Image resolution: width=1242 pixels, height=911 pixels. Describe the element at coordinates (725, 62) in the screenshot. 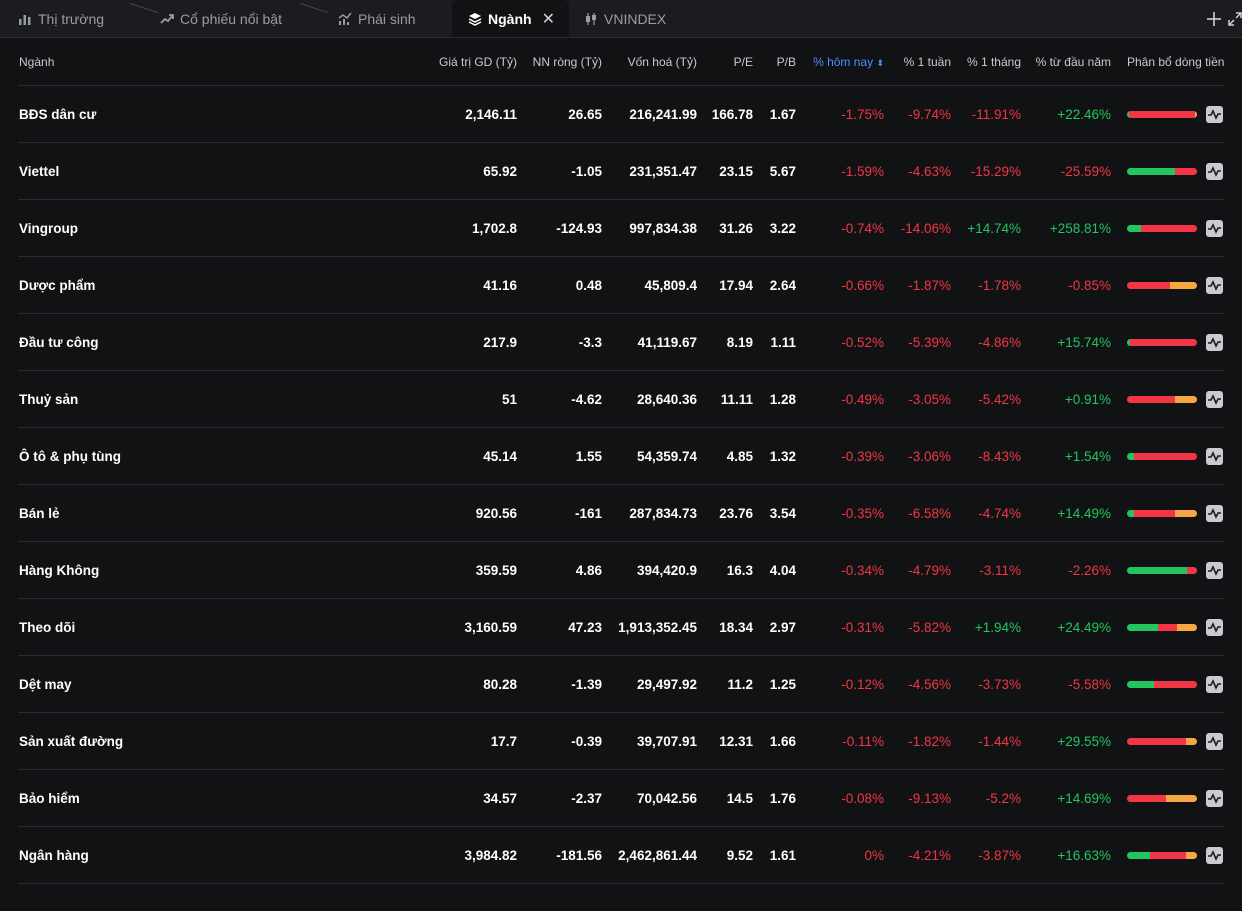

I see `column-header-pe: P/E` at that location.